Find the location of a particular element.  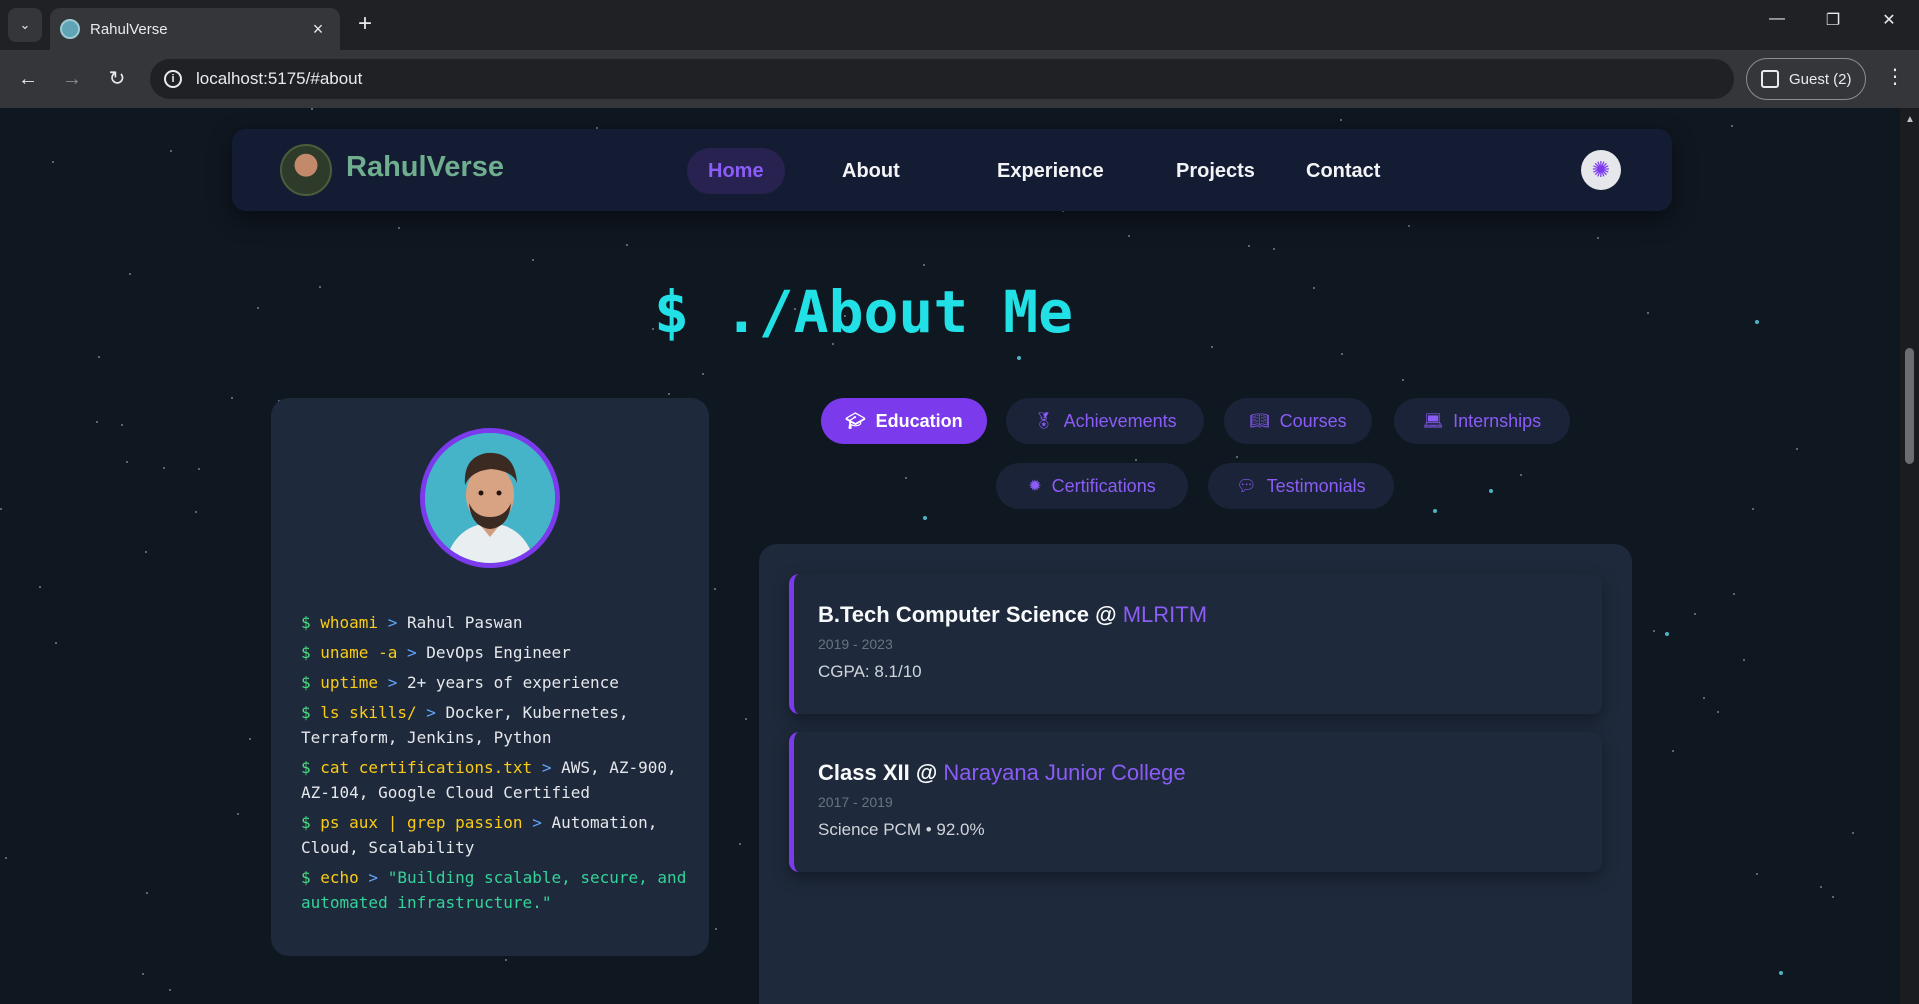

tab-education-label: Education is located at coordinates (919, 420).